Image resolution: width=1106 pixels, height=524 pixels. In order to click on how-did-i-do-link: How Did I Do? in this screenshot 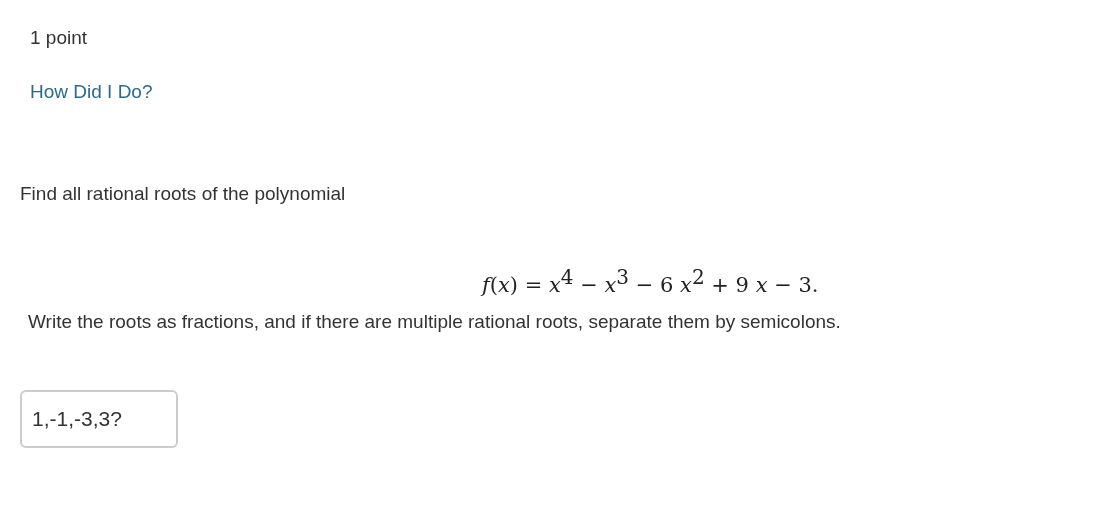, I will do `click(91, 92)`.